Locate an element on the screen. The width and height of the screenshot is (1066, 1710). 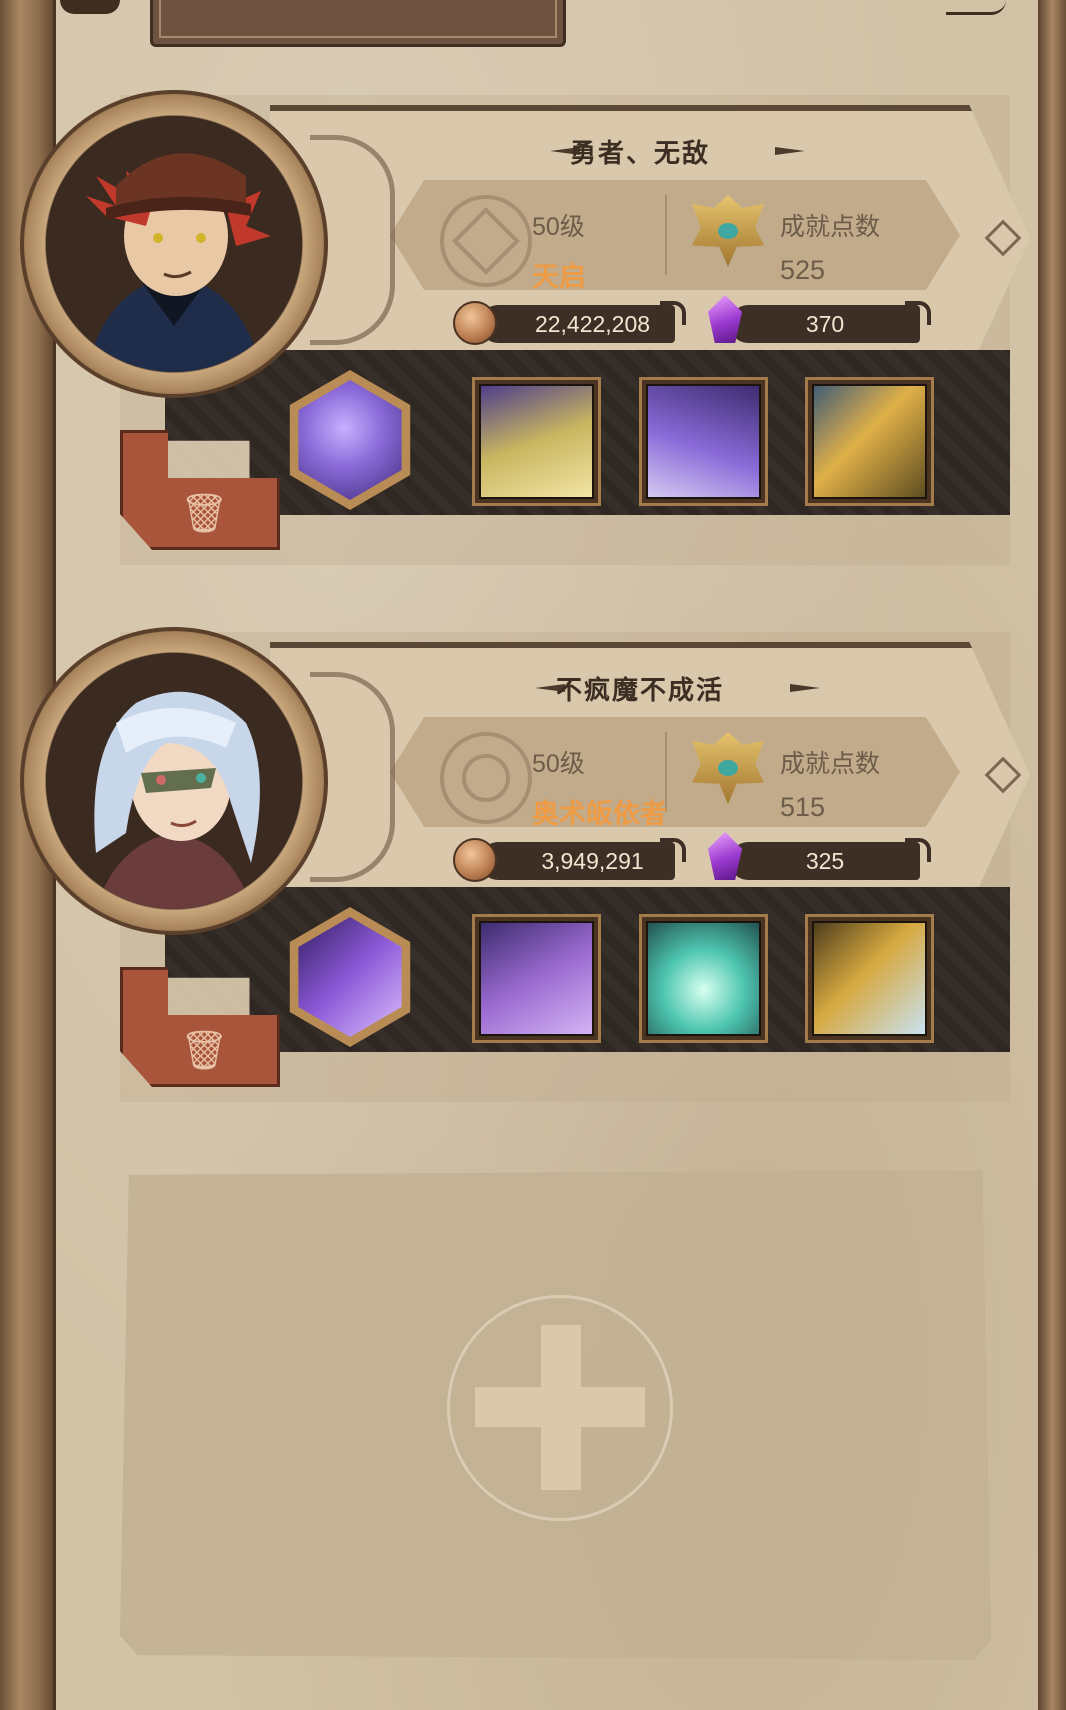
golden-burst-skill-icon is located at coordinates (869, 441).